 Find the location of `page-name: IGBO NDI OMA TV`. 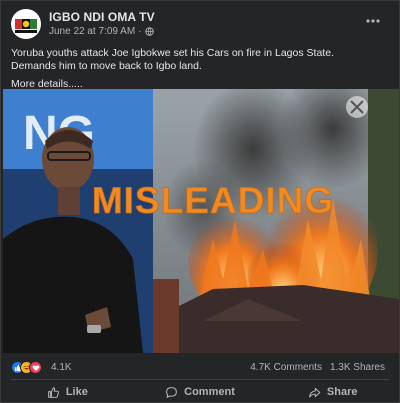

page-name: IGBO NDI OMA TV is located at coordinates (102, 17).